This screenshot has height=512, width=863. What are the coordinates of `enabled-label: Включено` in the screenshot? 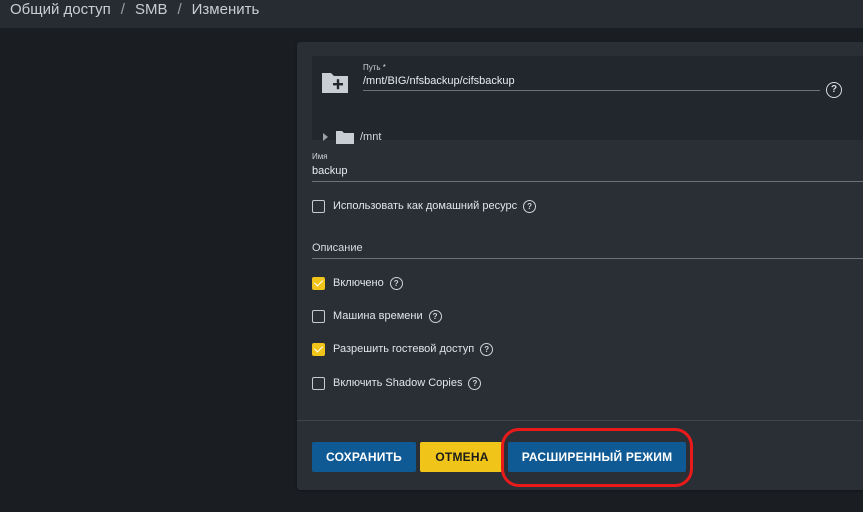 It's located at (358, 283).